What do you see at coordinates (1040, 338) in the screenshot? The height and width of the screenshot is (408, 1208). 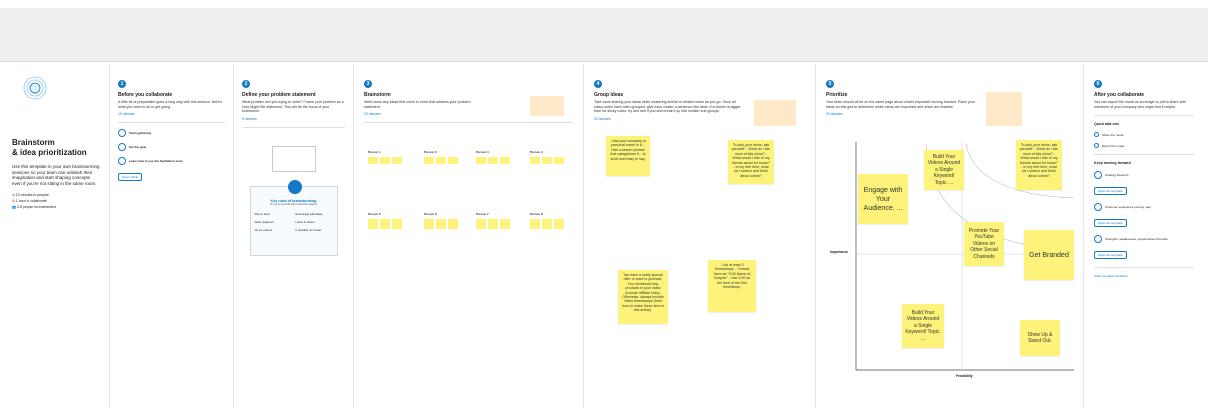 I see `sticky-note: Show Up & Stand Out.` at bounding box center [1040, 338].